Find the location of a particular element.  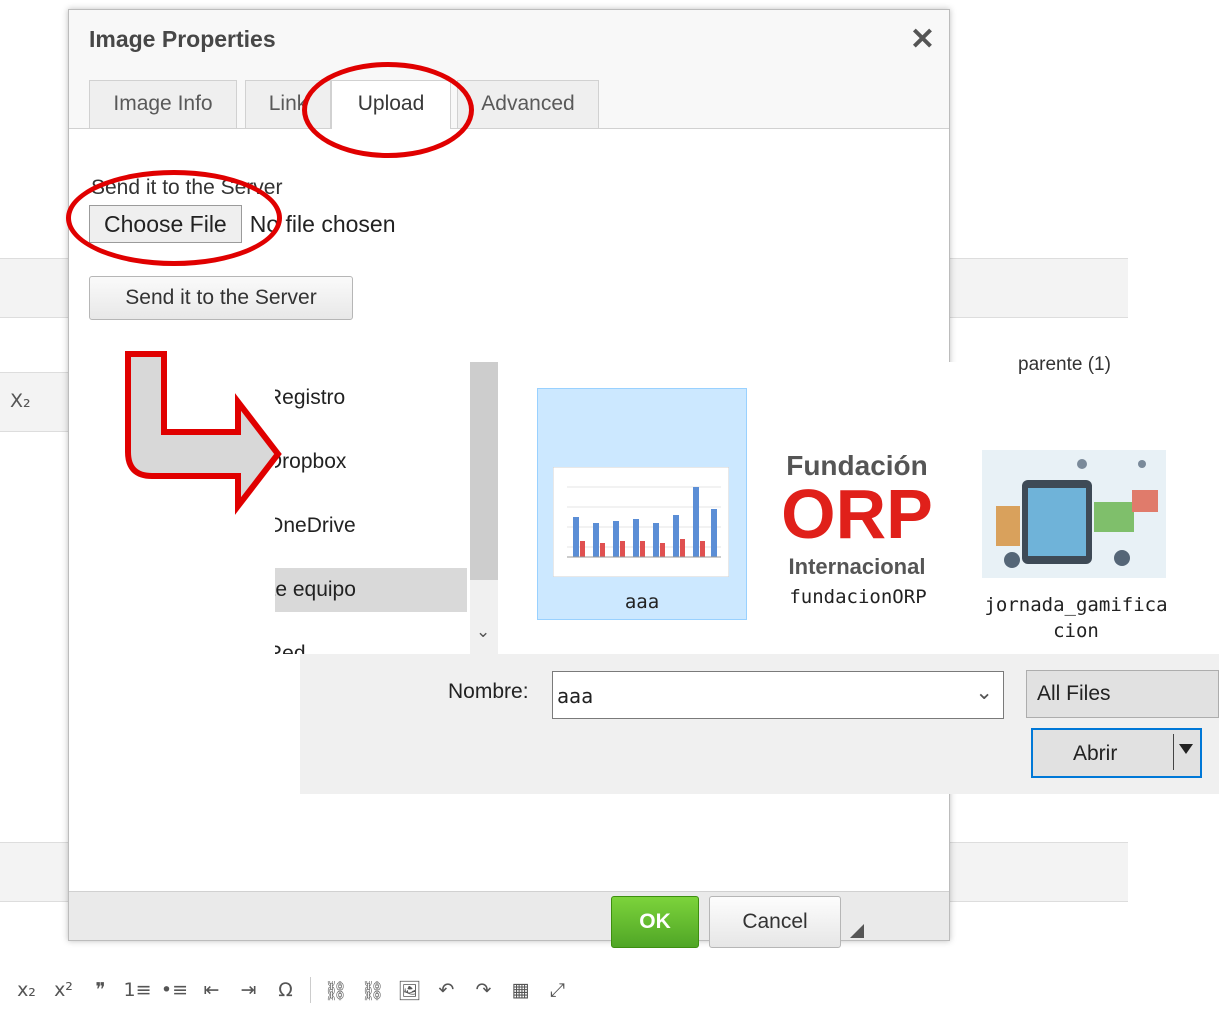

resize-handle-icon is located at coordinates (857, 931).